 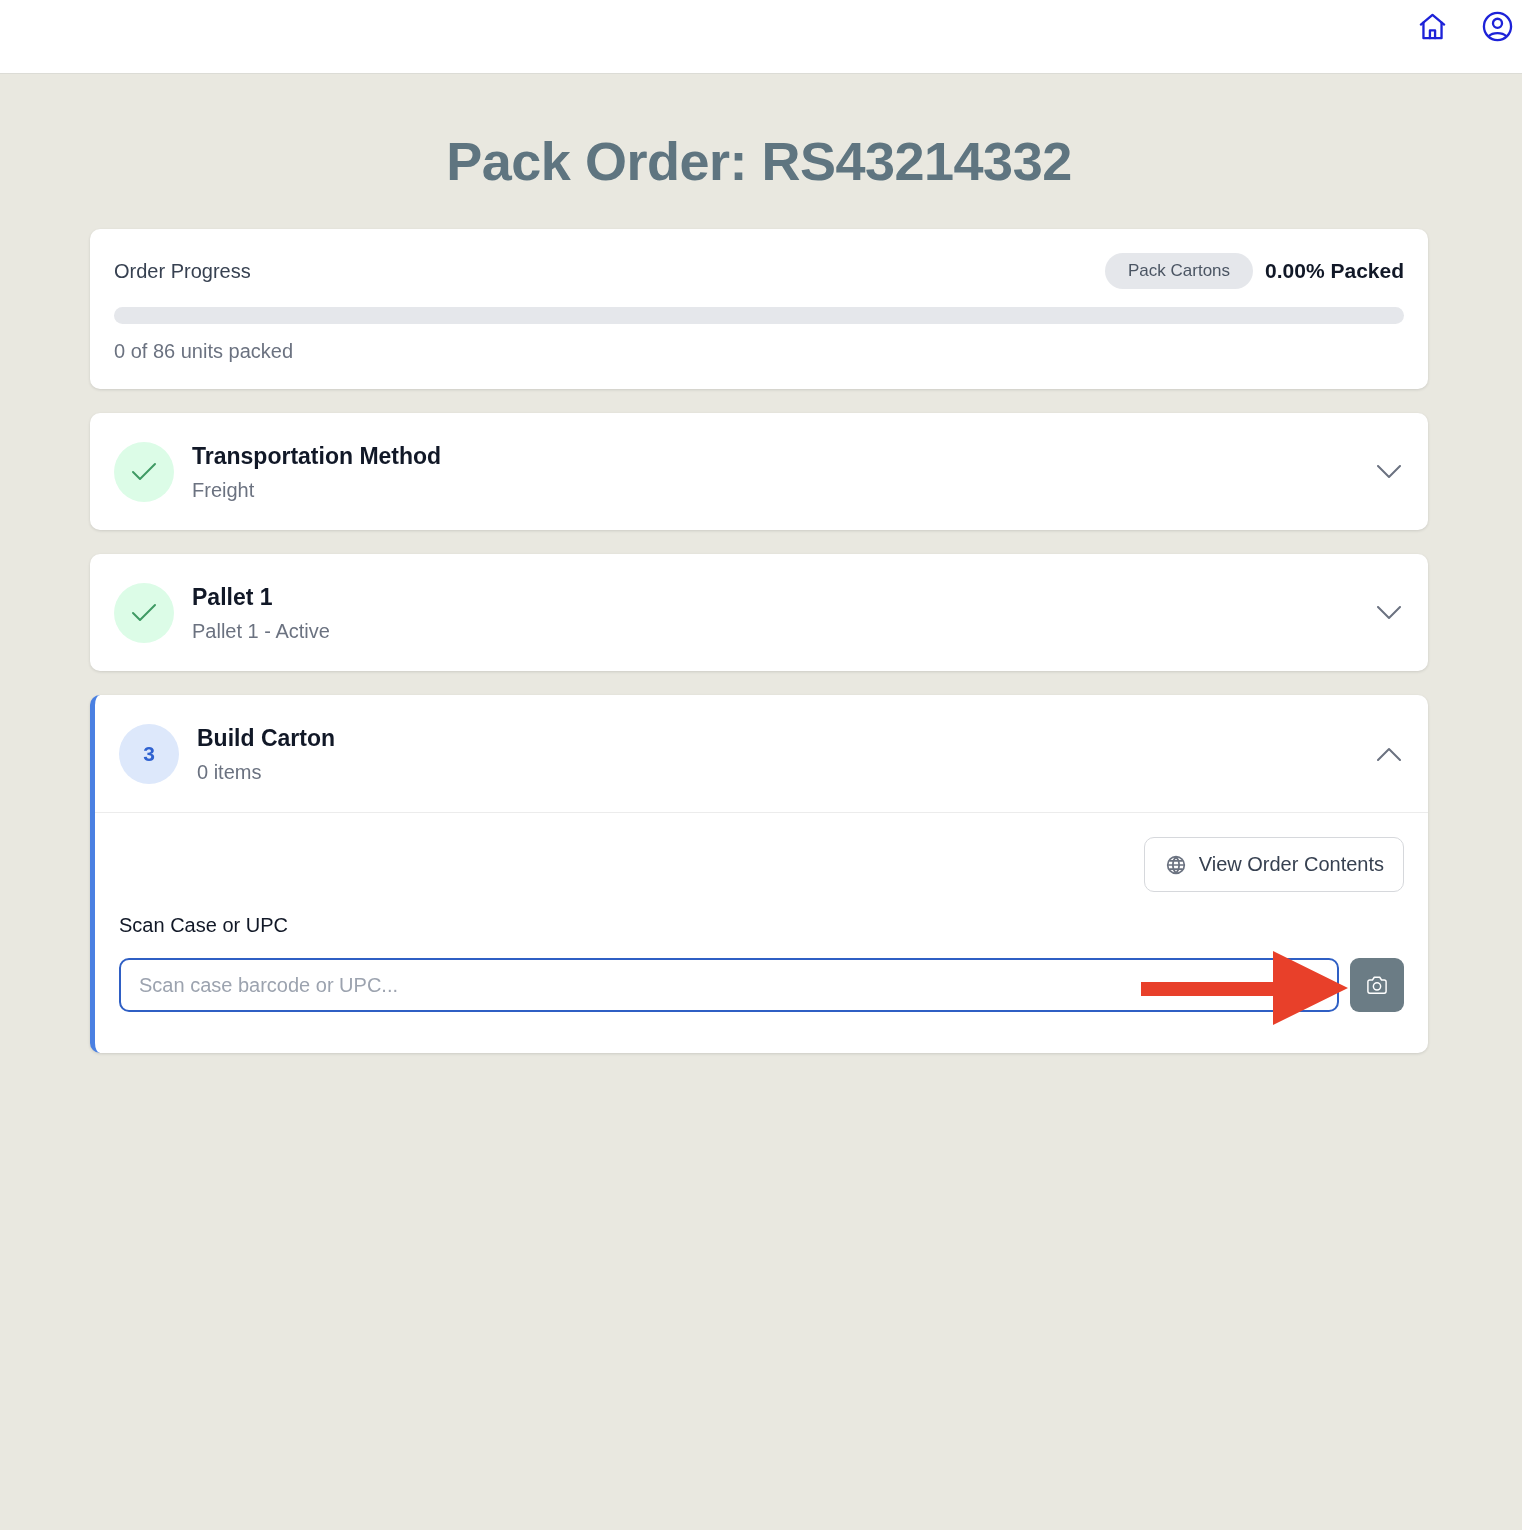 I want to click on camera-icon, so click(x=1377, y=985).